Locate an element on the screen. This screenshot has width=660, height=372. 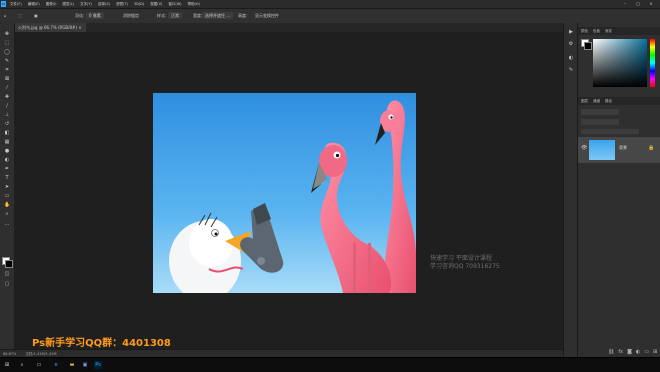
lock-icon: 🔒 is located at coordinates (651, 148).